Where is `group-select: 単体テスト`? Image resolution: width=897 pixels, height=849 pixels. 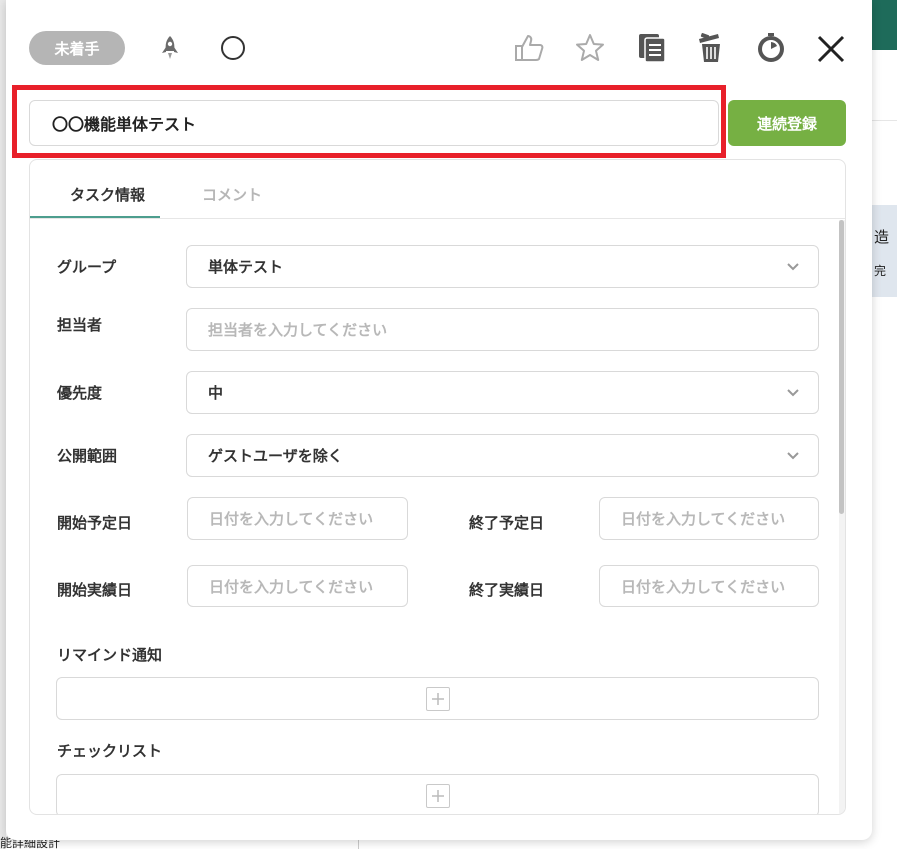 group-select: 単体テスト is located at coordinates (502, 266).